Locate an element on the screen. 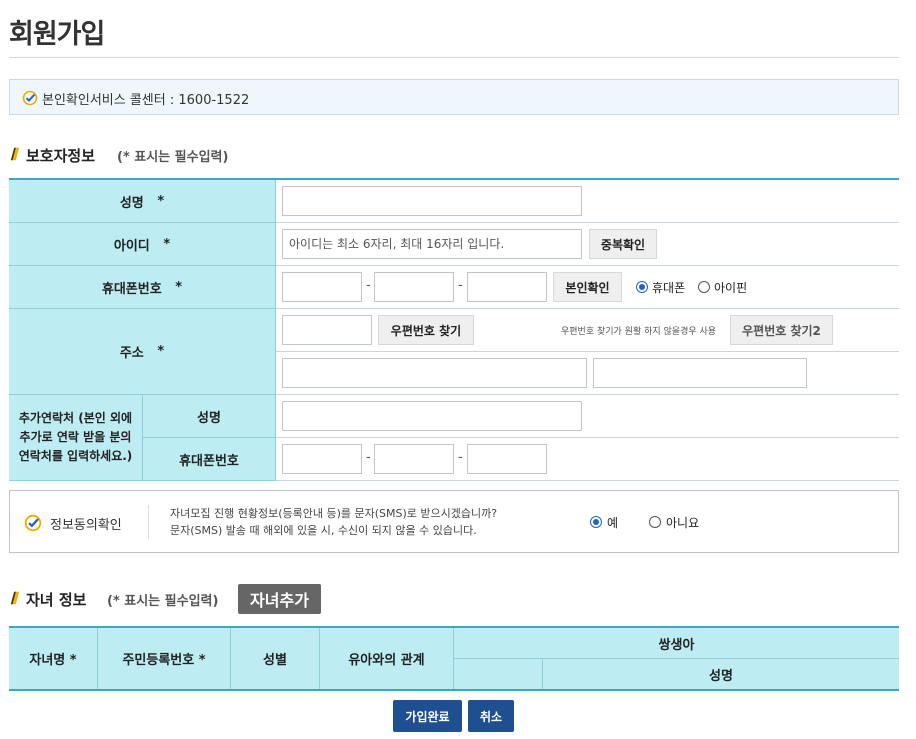 The image size is (916, 739). col-twins-name: 성명 is located at coordinates (721, 674).